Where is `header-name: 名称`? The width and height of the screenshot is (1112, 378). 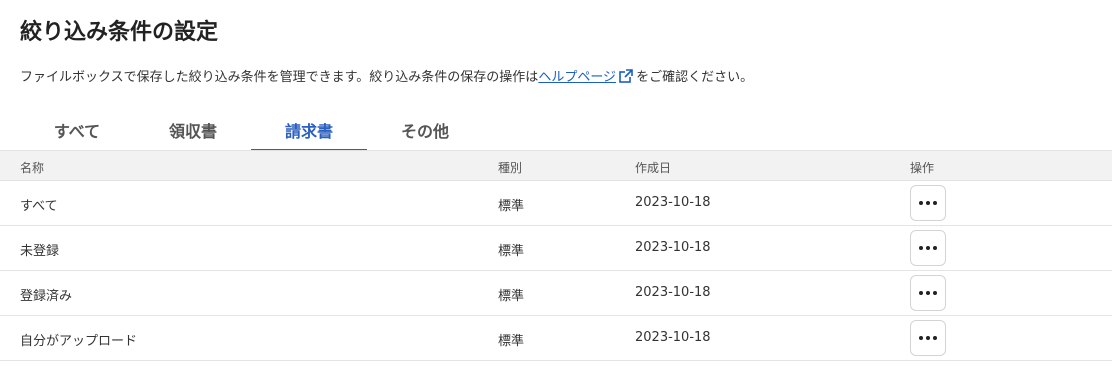 header-name: 名称 is located at coordinates (32, 168).